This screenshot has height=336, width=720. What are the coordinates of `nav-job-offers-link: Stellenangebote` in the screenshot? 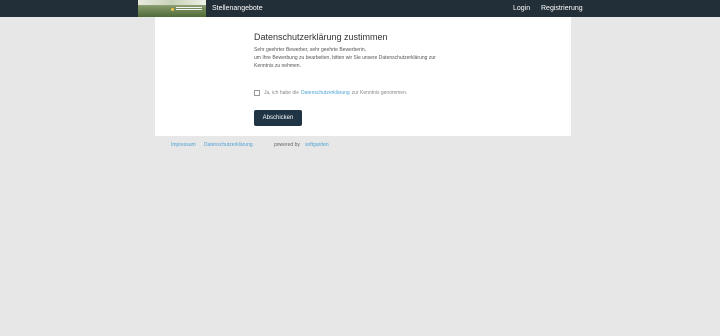 It's located at (237, 8).